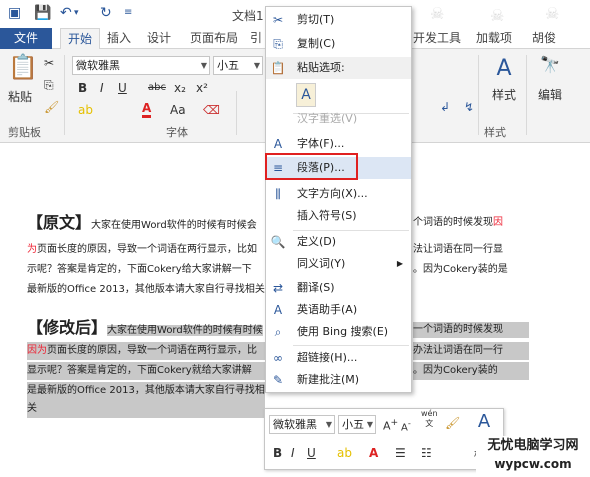 The width and height of the screenshot is (590, 477). What do you see at coordinates (80, 38) in the screenshot?
I see `tab-home: 开始` at bounding box center [80, 38].